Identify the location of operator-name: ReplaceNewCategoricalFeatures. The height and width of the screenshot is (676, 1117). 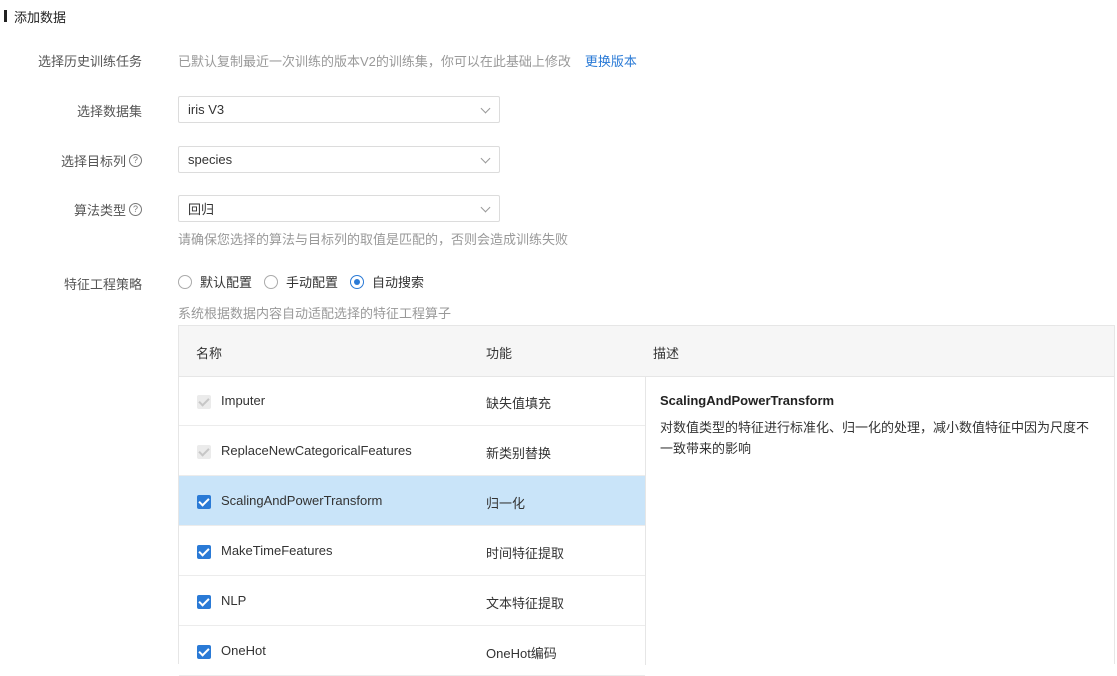
(316, 450).